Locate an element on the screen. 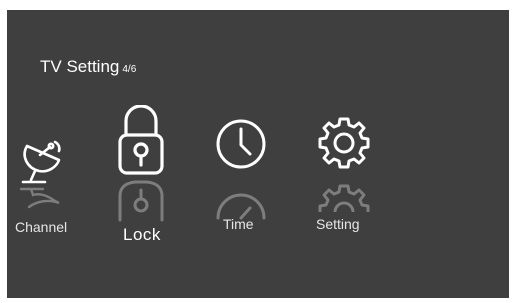 This screenshot has width=514, height=303. page-title-text: TV Setting is located at coordinates (80, 66).